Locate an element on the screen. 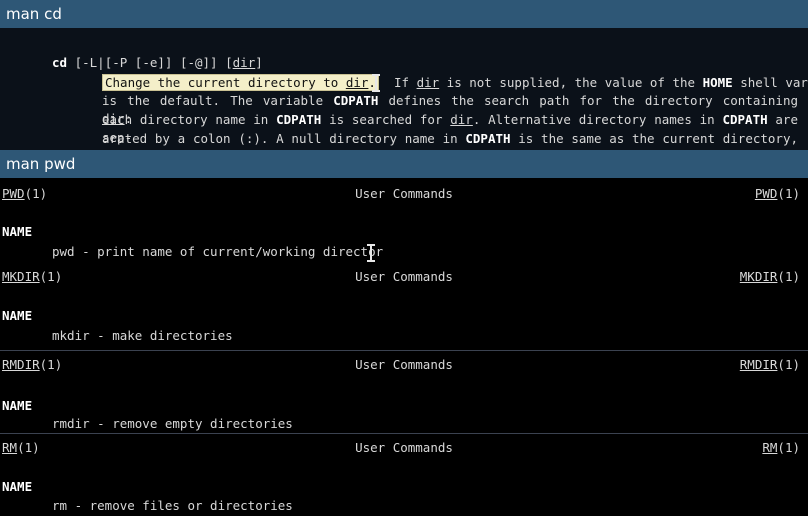 This screenshot has height=516, width=808. page-name-description: rmdir - remove empty directories is located at coordinates (172, 423).